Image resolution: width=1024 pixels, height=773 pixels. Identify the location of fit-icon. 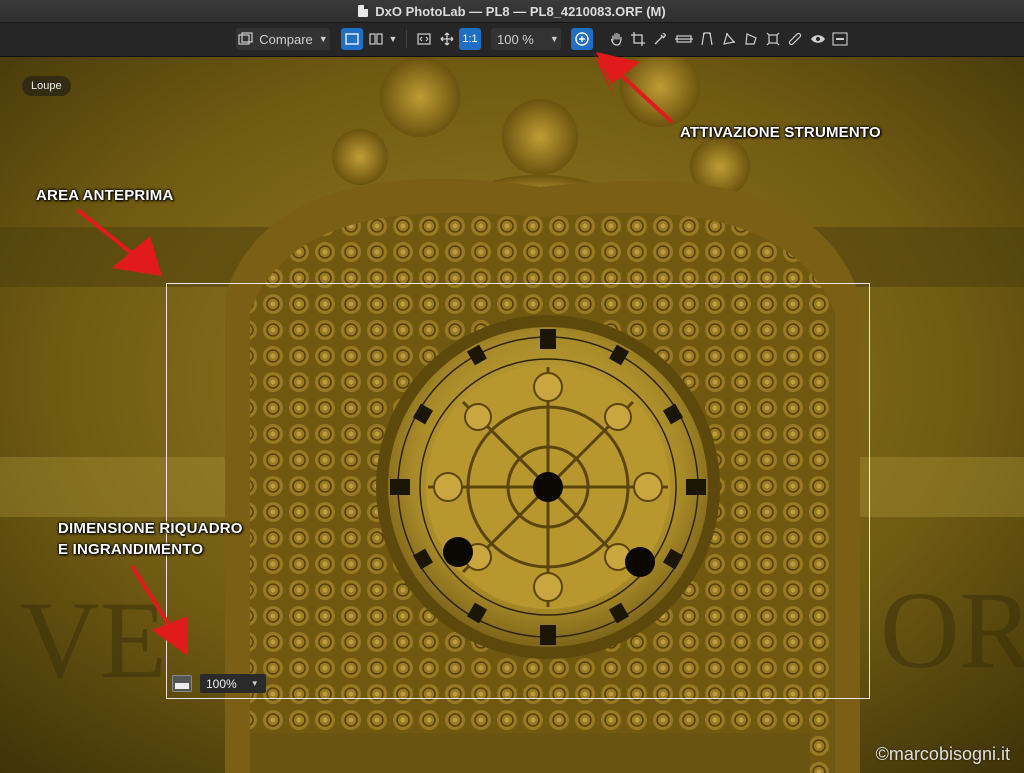
(424, 39).